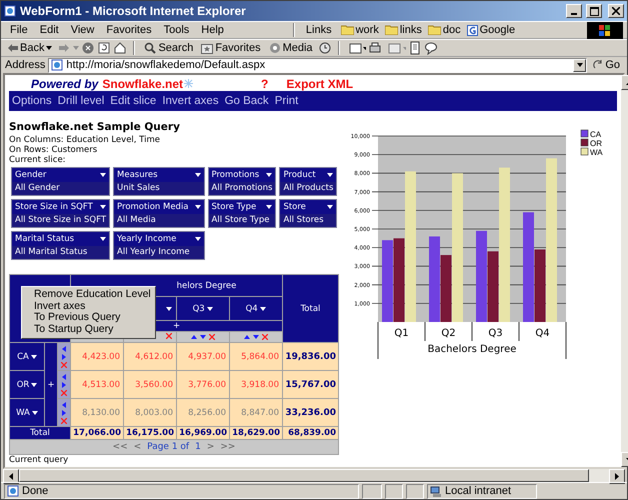 The image size is (628, 500). I want to click on dimension-dropdown: Promotion Media, so click(159, 207).